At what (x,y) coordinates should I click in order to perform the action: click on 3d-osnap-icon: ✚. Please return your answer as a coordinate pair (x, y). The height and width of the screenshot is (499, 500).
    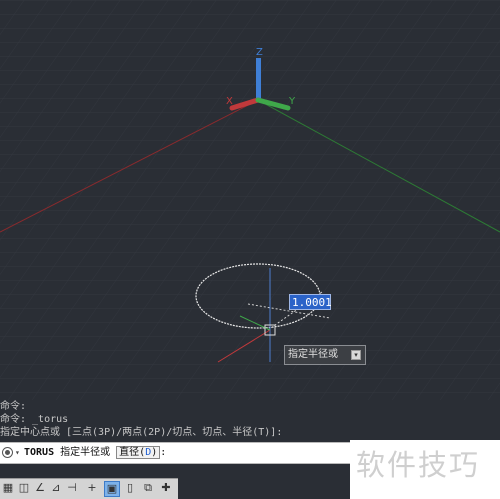
    Looking at the image, I should click on (166, 489).